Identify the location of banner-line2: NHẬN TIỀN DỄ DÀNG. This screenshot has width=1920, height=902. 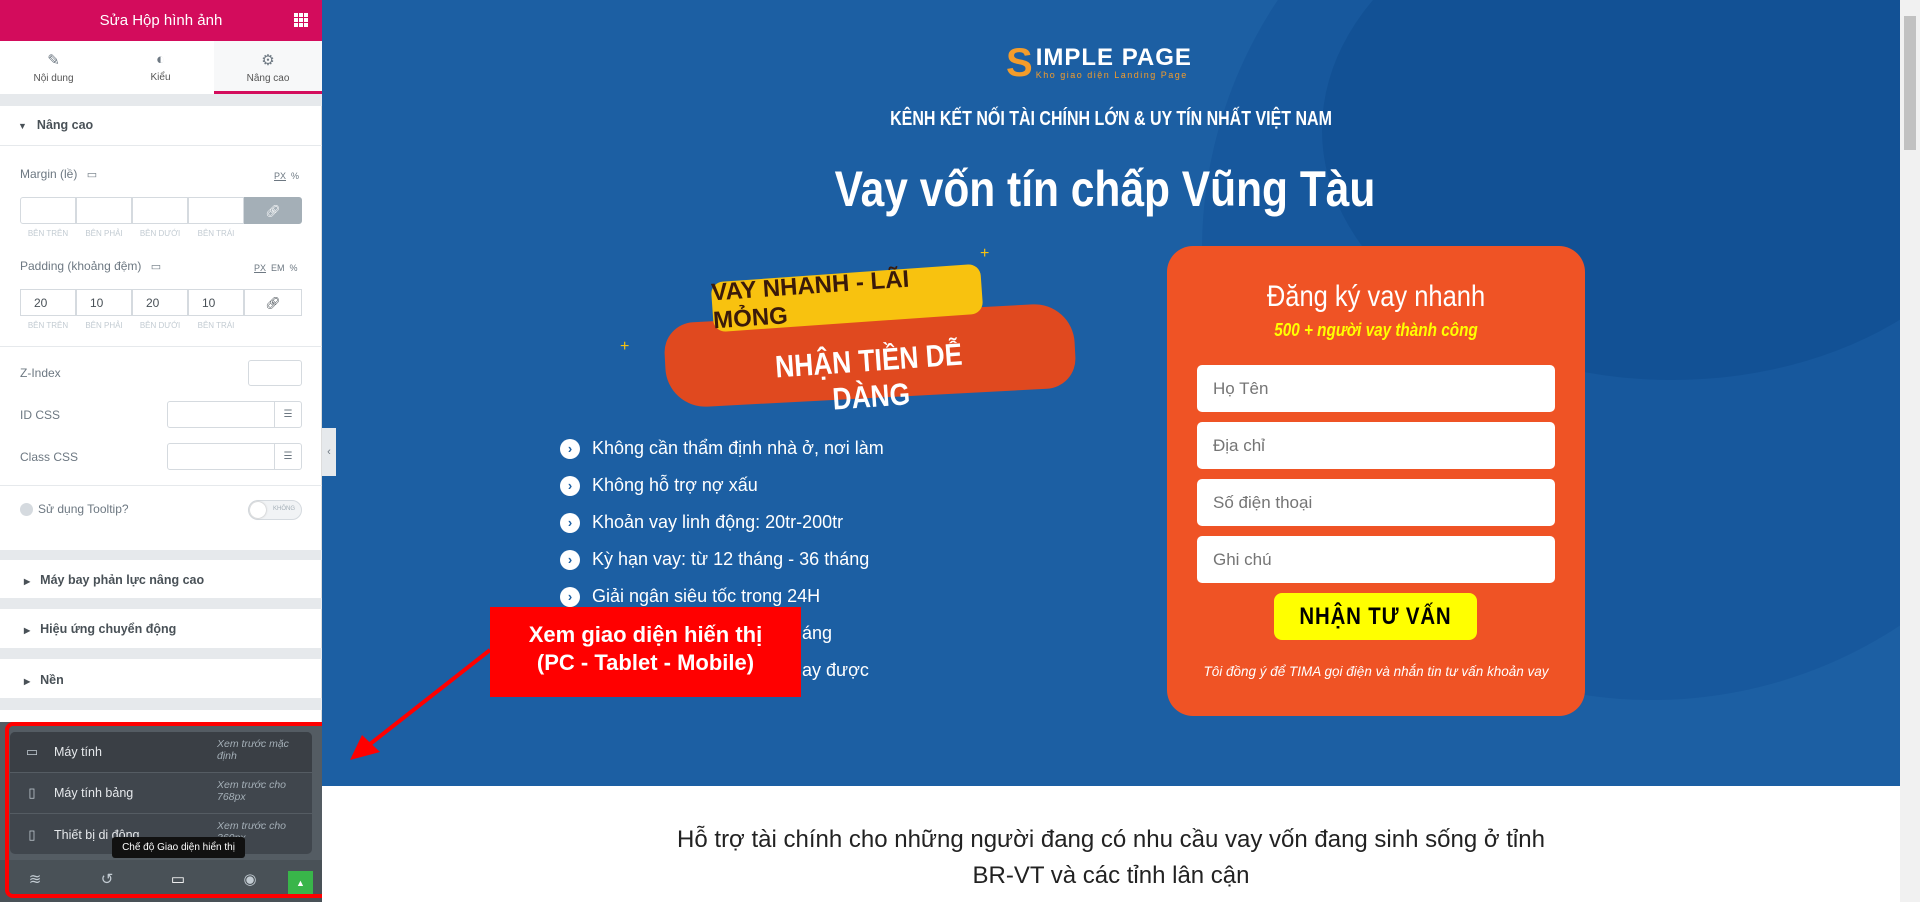
(869, 376).